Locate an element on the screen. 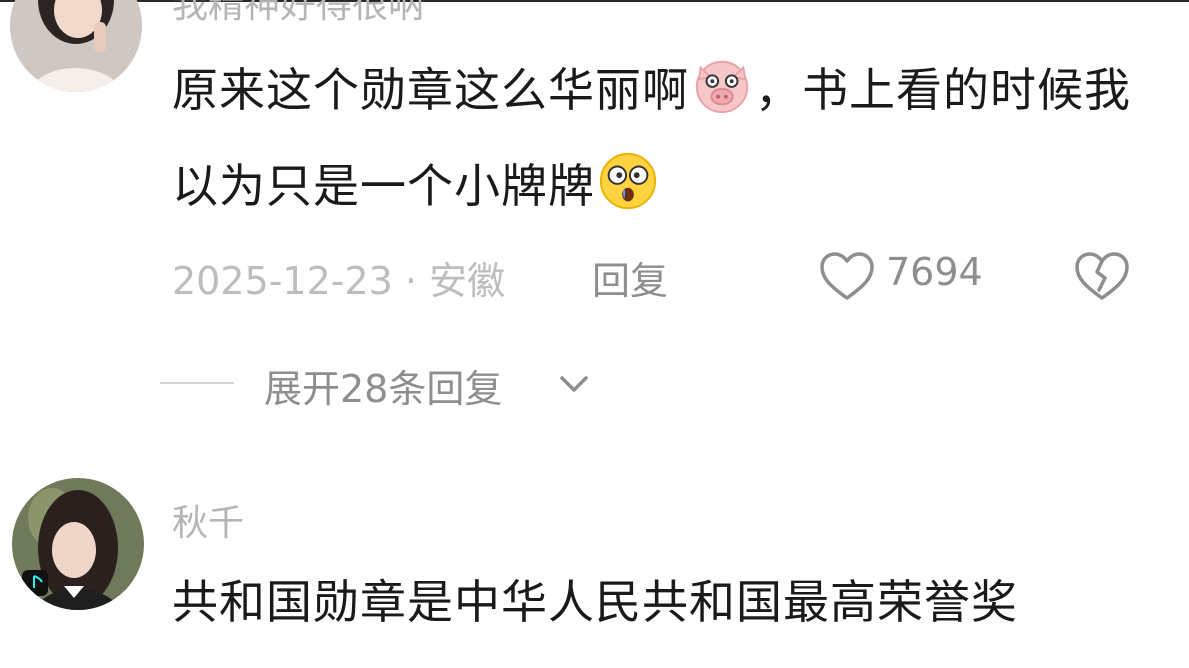 The image size is (1189, 668). comment-username: 秋千 is located at coordinates (208, 520).